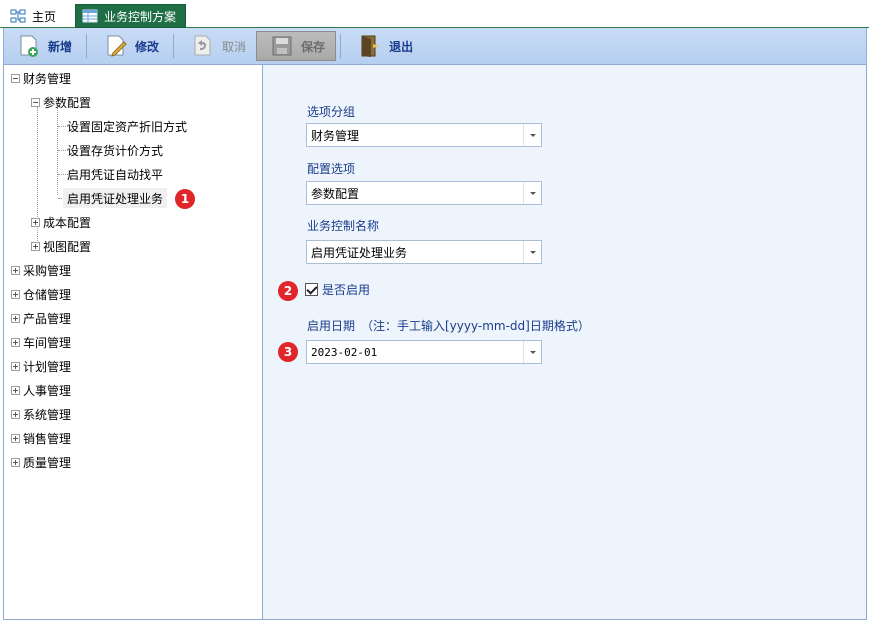 Image resolution: width=869 pixels, height=622 pixels. I want to click on tree-connector, so click(57, 151).